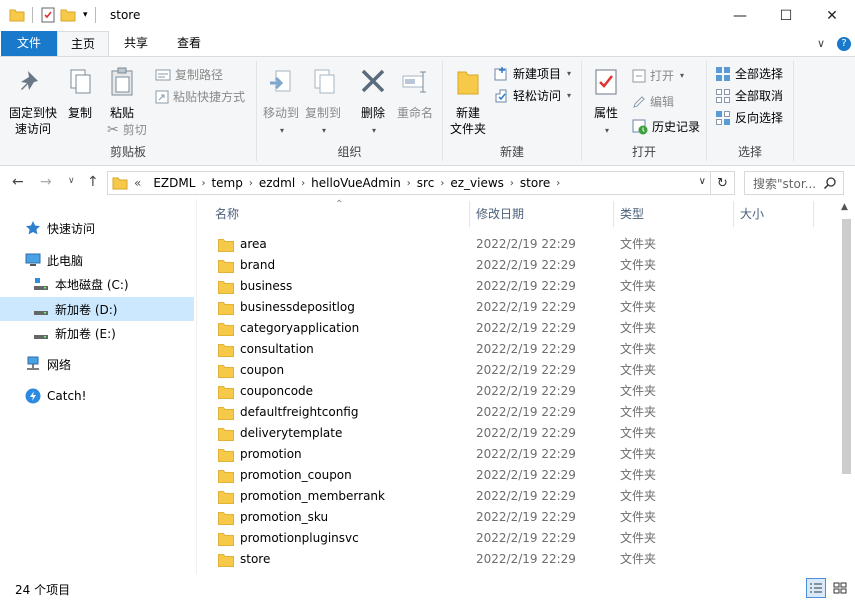 The height and width of the screenshot is (601, 855). What do you see at coordinates (517, 412) in the screenshot?
I see `table-row: defaultfreightconfig 2022/2/19 22:29 文件夹` at bounding box center [517, 412].